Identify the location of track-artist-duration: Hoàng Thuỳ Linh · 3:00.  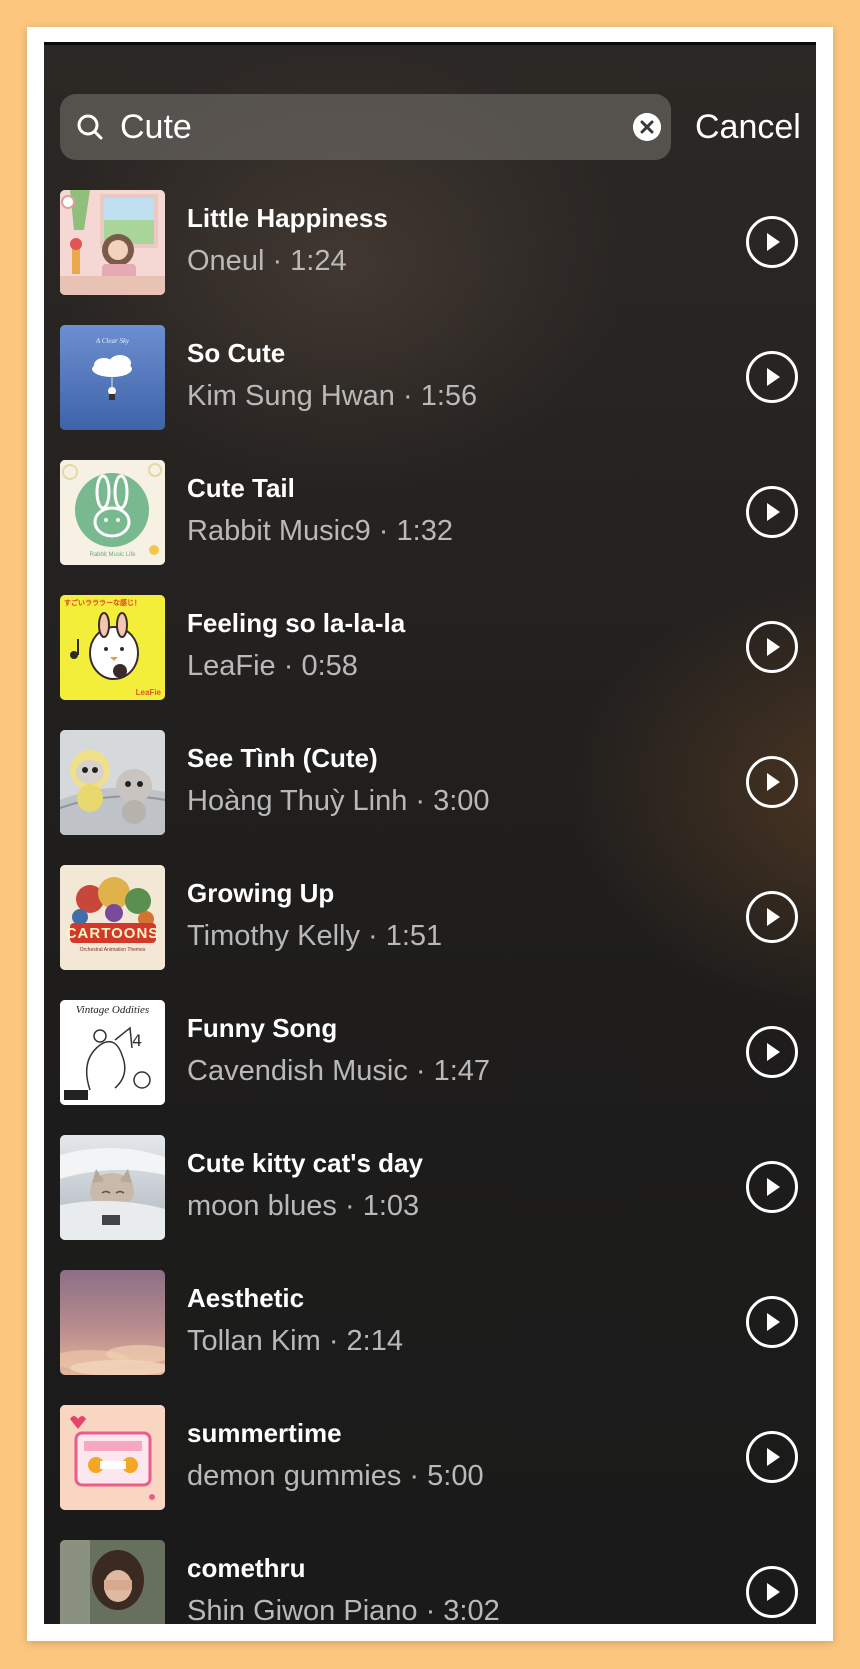
(338, 801).